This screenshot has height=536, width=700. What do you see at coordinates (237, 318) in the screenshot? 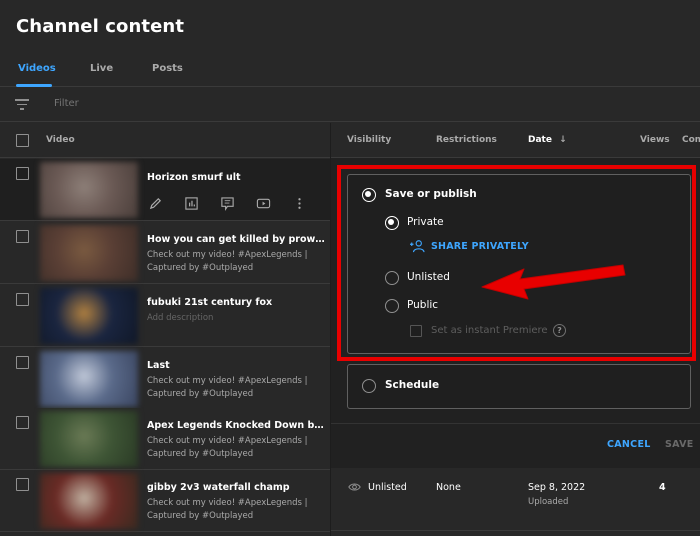
I see `video-description: Add description` at bounding box center [237, 318].